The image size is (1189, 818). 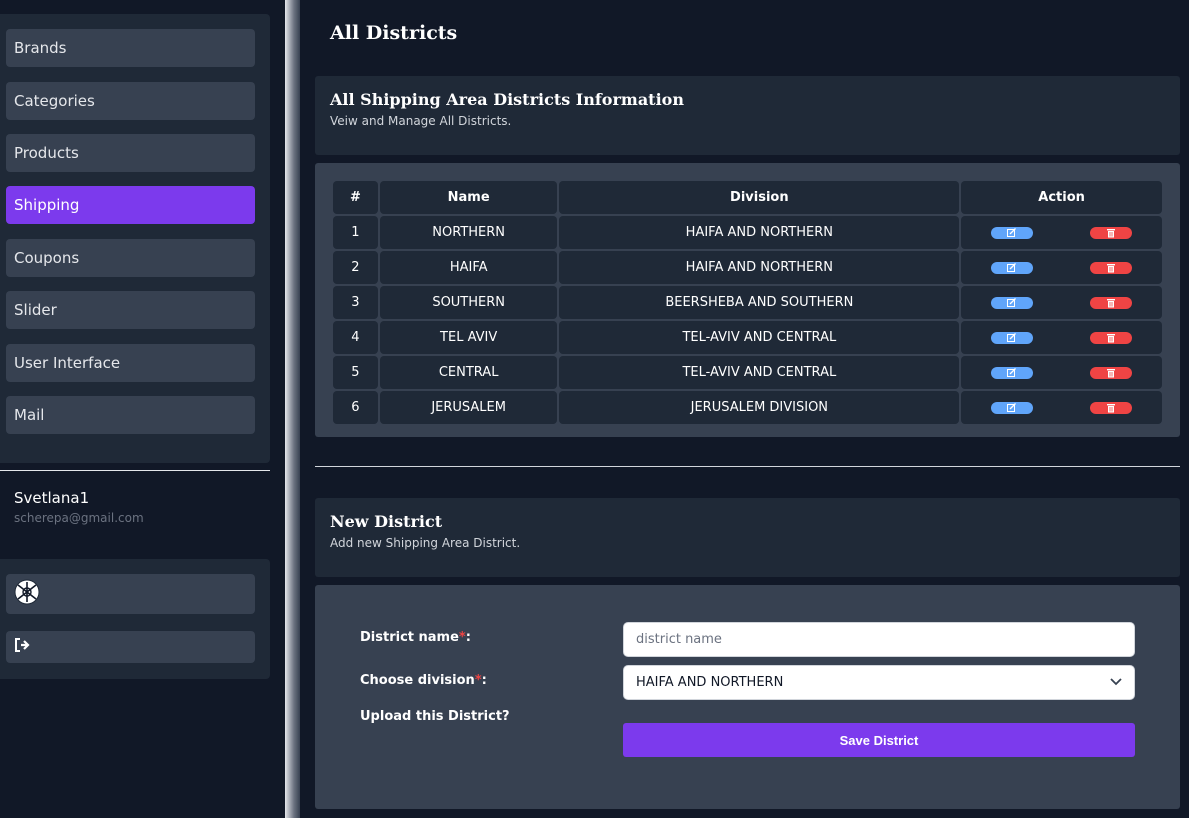 I want to click on sidebar-item-label: Categories, so click(x=54, y=101).